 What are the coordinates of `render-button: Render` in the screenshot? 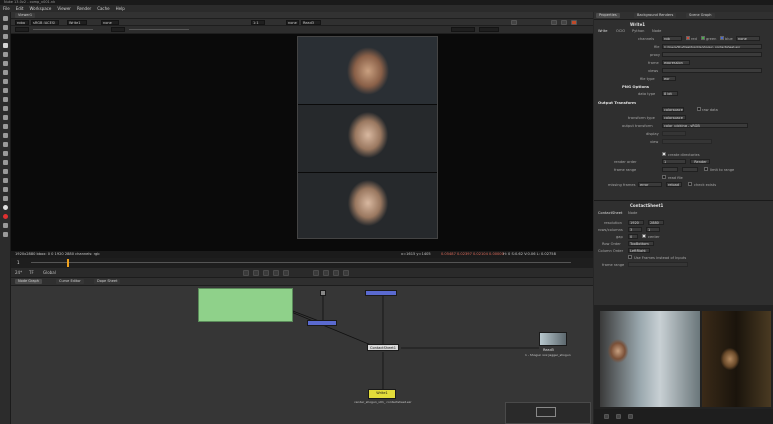 It's located at (700, 161).